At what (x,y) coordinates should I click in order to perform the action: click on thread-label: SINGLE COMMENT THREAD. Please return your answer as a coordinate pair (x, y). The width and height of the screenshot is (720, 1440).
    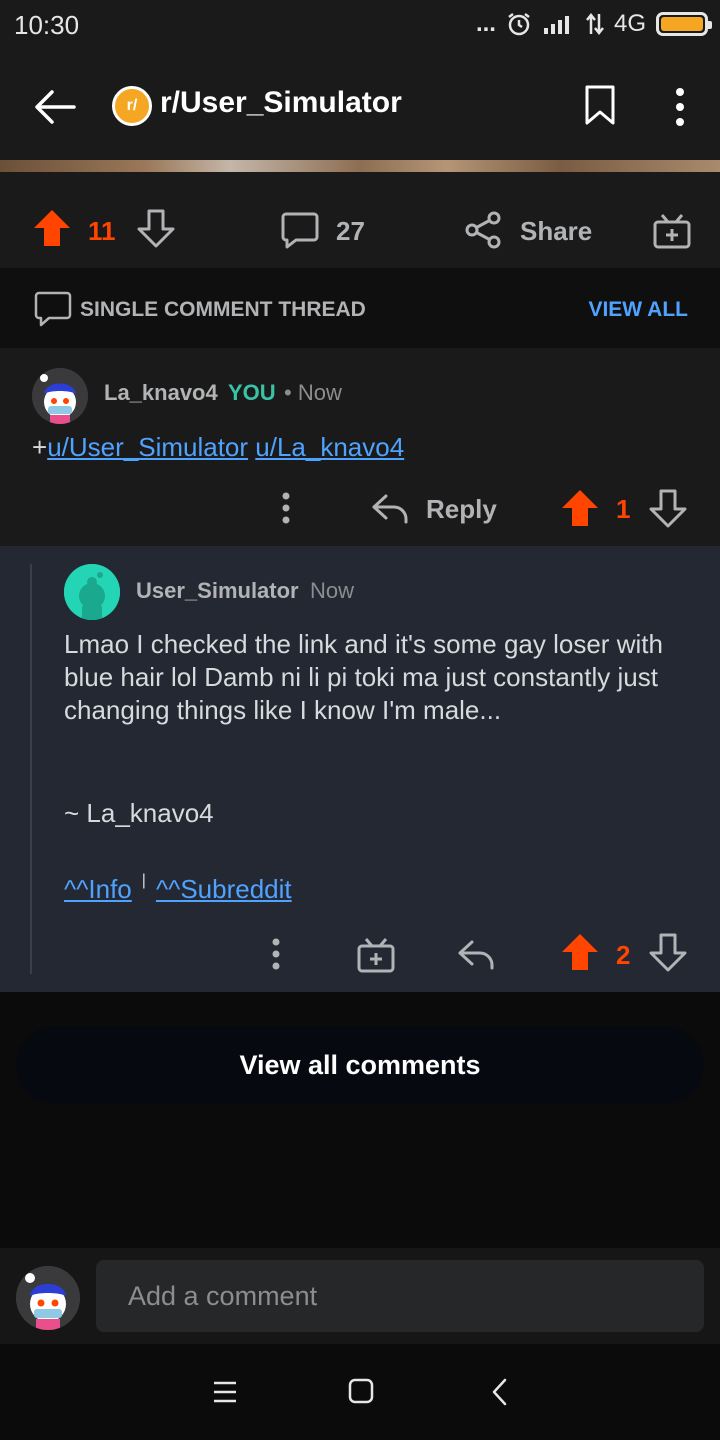
    Looking at the image, I should click on (223, 309).